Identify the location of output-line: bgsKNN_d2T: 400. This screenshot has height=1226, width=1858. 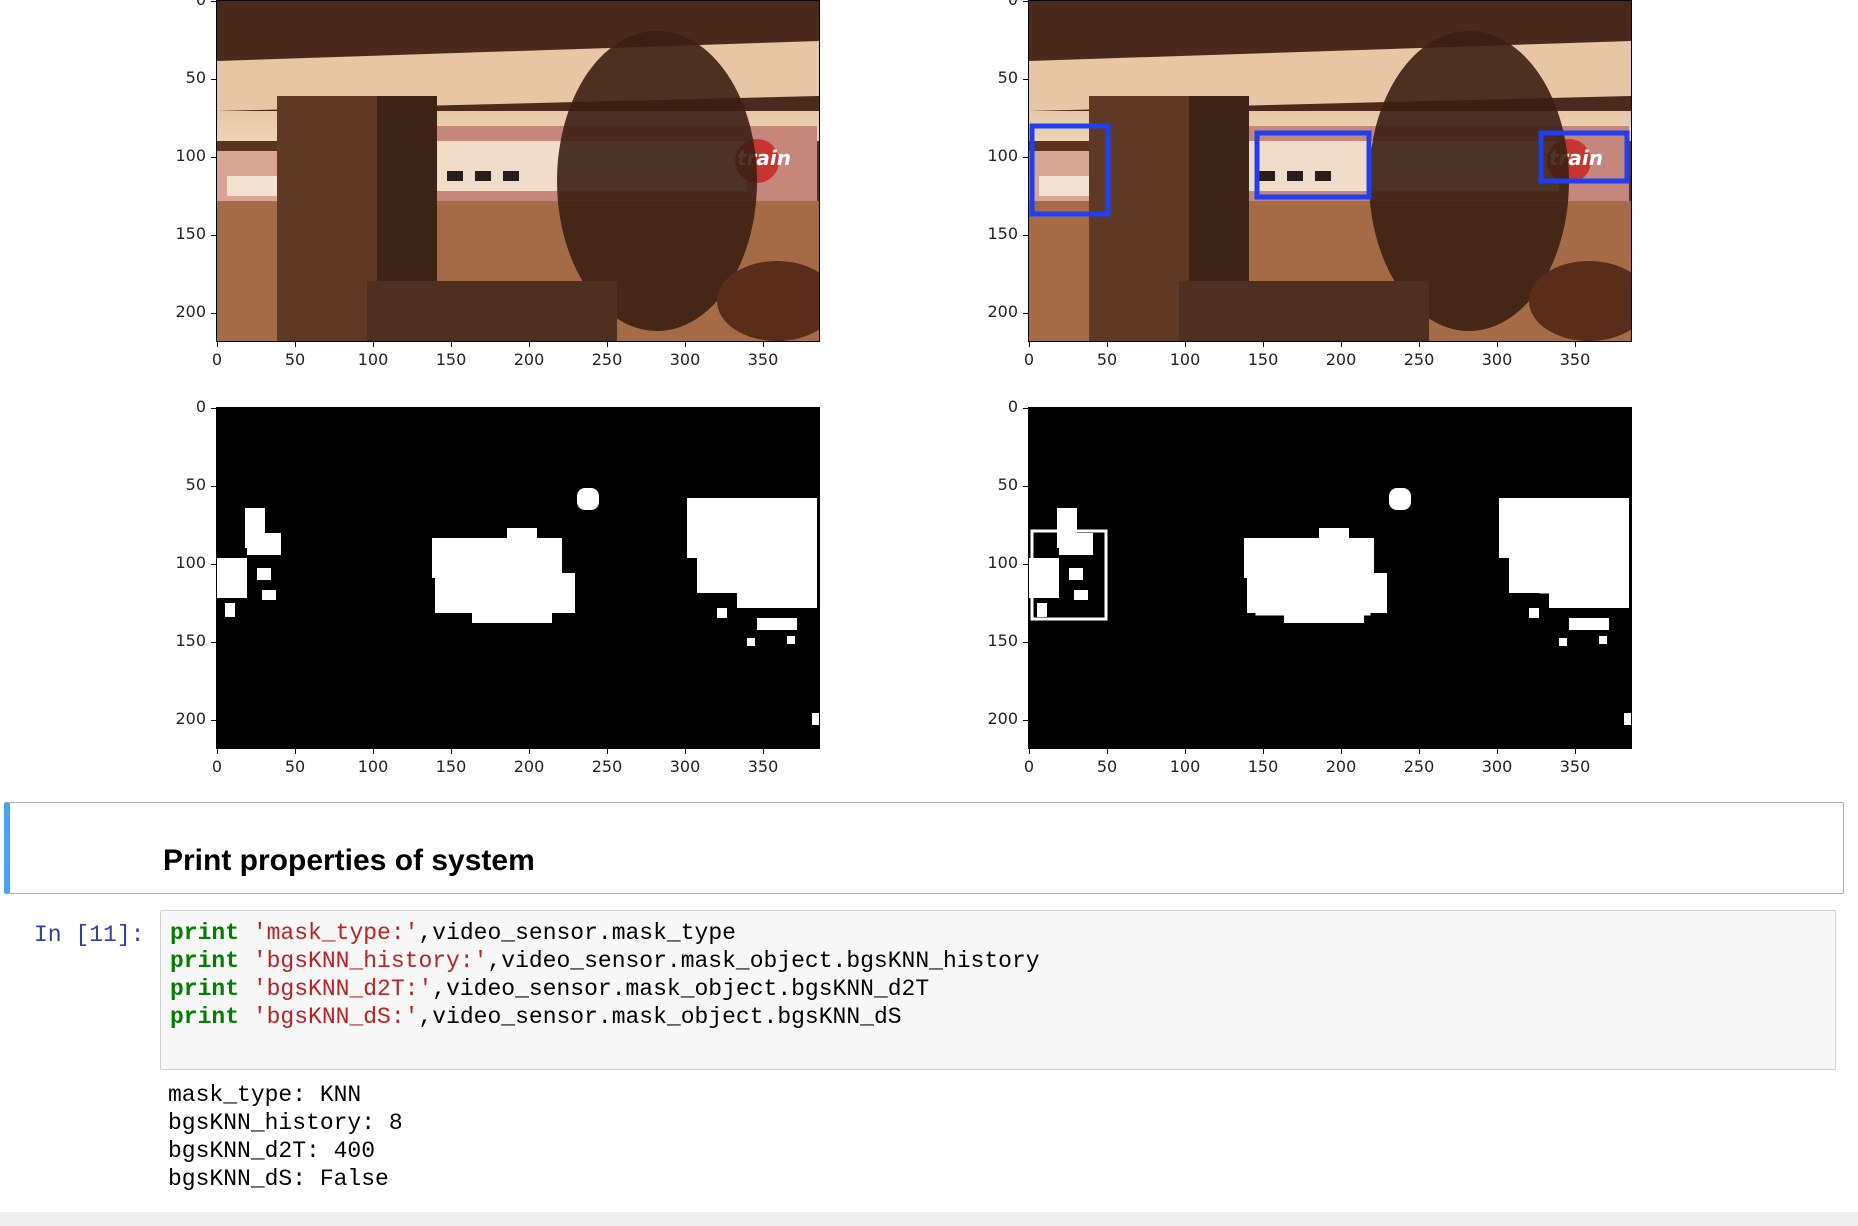
(272, 1151).